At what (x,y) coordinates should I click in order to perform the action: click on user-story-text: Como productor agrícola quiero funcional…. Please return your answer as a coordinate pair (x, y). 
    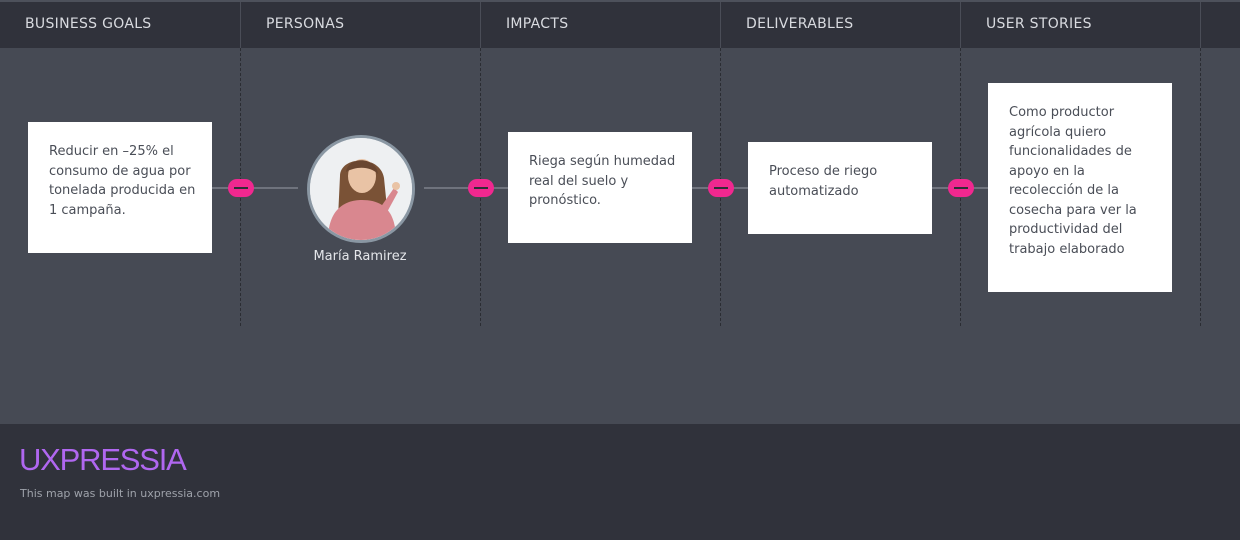
    Looking at the image, I should click on (1073, 181).